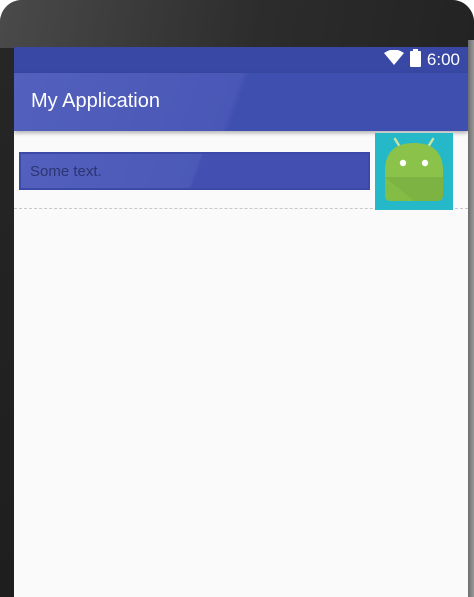 This screenshot has height=597, width=474. What do you see at coordinates (194, 171) in the screenshot?
I see `text-view: Some text.` at bounding box center [194, 171].